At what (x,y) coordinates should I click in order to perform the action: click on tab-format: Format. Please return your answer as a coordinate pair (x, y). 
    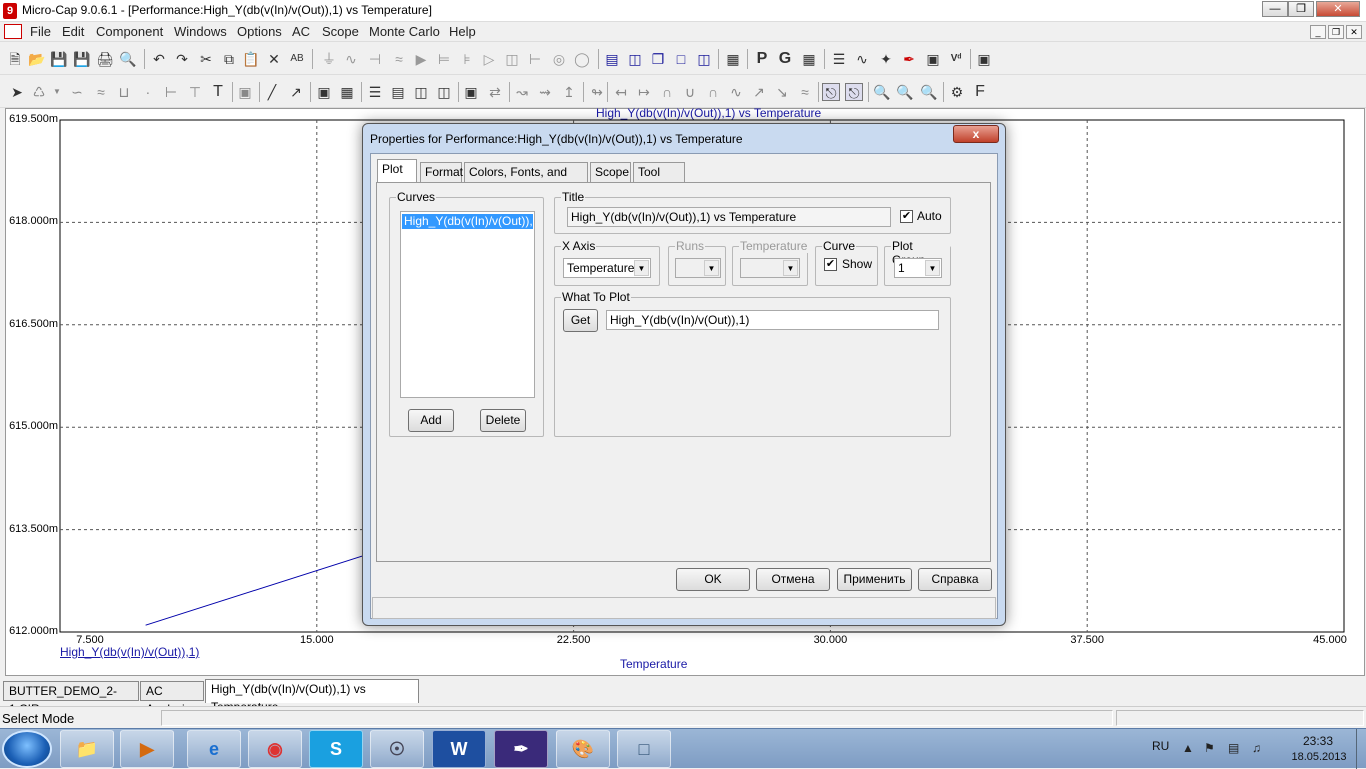
    Looking at the image, I should click on (441, 172).